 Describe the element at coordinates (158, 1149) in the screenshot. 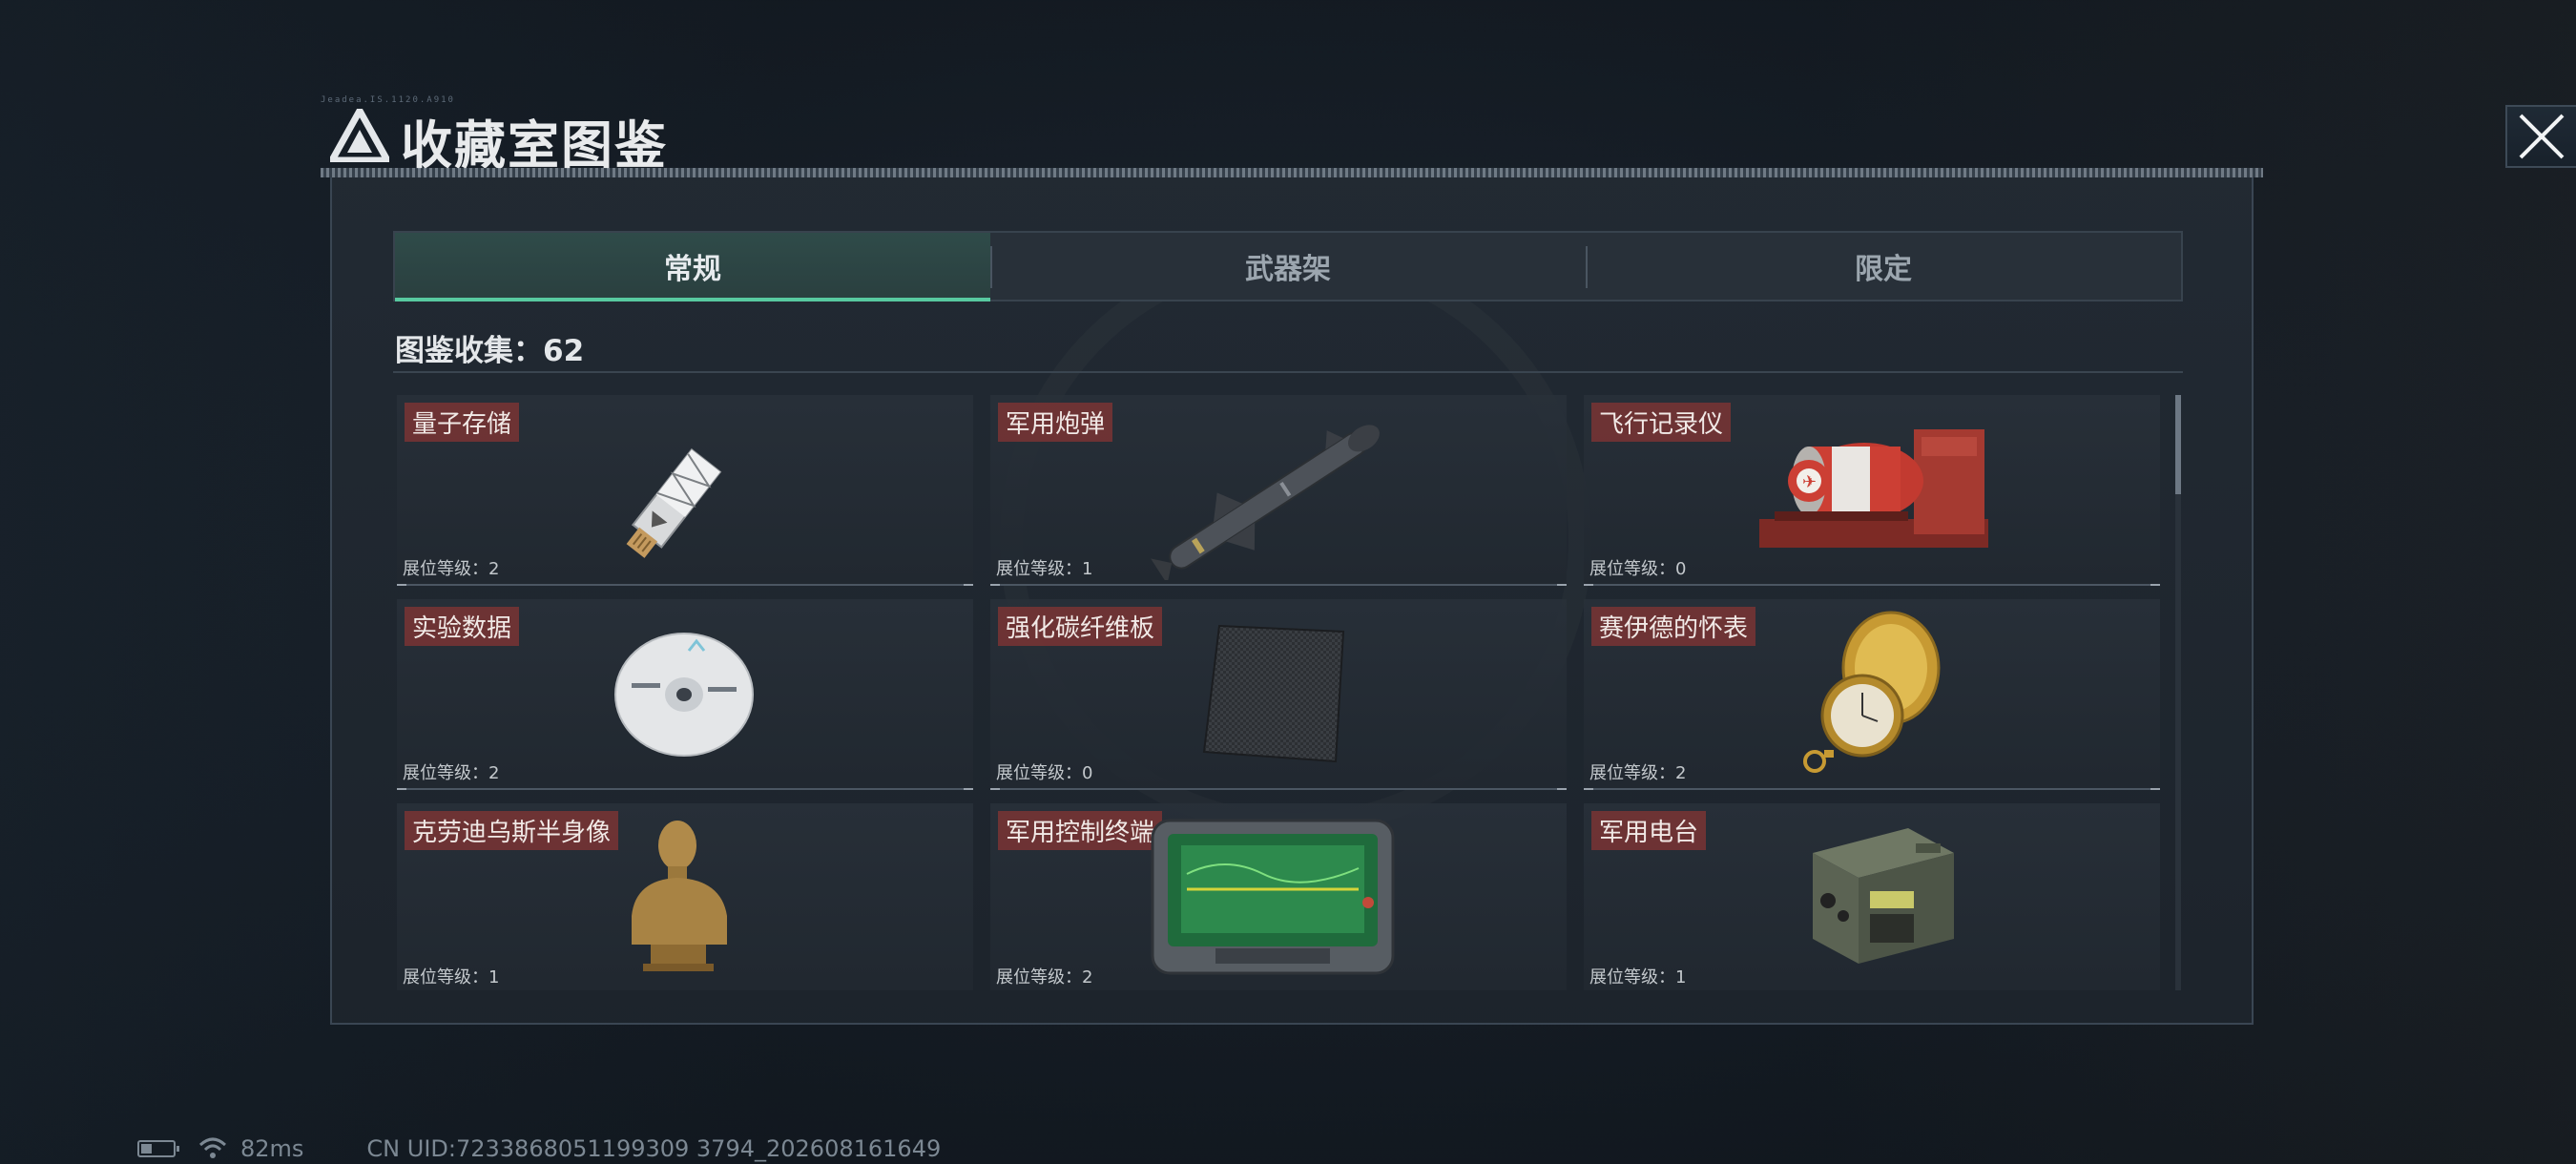

I see `battery-icon` at that location.